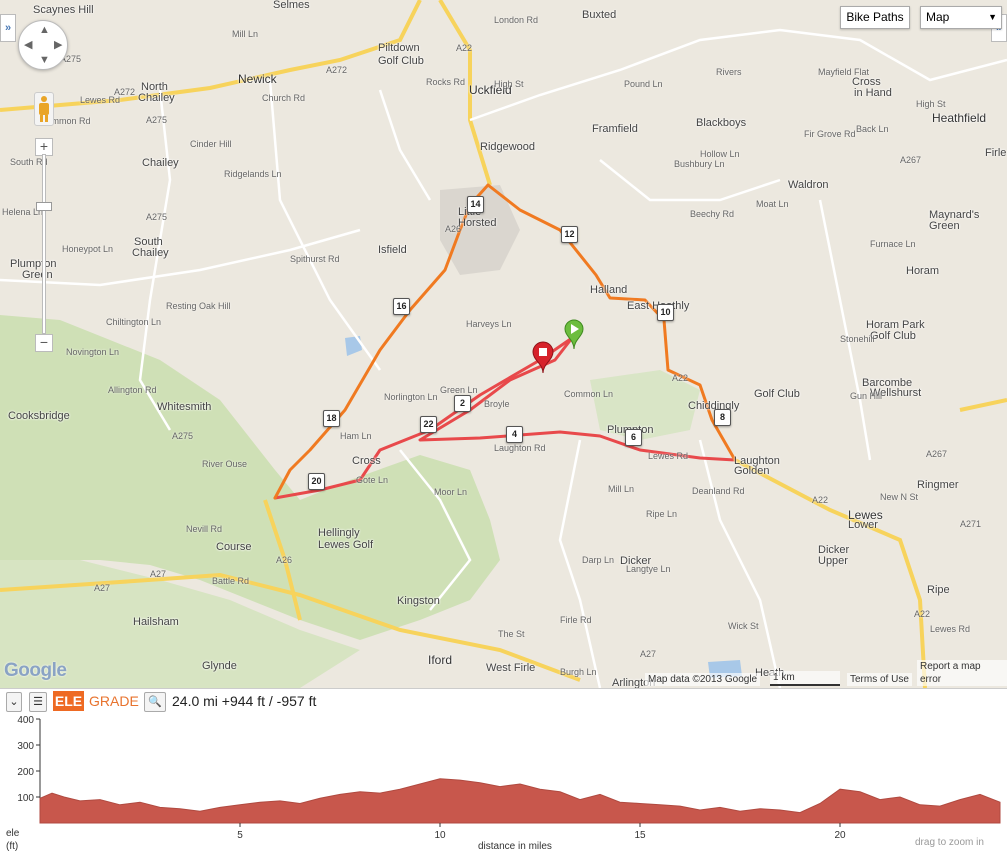  I want to click on road-label: Nevill Rd, so click(204, 529).